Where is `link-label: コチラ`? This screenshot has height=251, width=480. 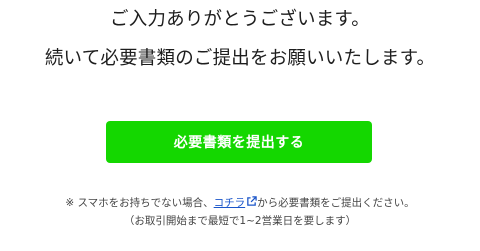 link-label: コチラ is located at coordinates (229, 203).